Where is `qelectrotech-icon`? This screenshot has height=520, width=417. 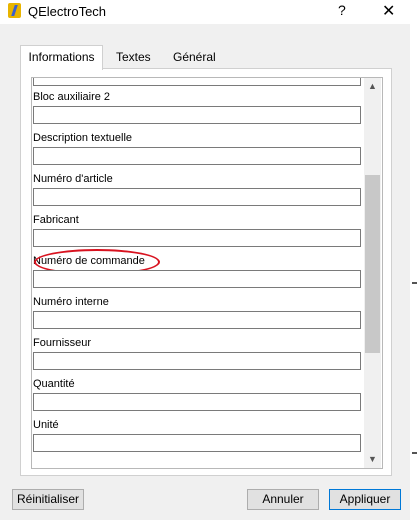
qelectrotech-icon is located at coordinates (14, 10).